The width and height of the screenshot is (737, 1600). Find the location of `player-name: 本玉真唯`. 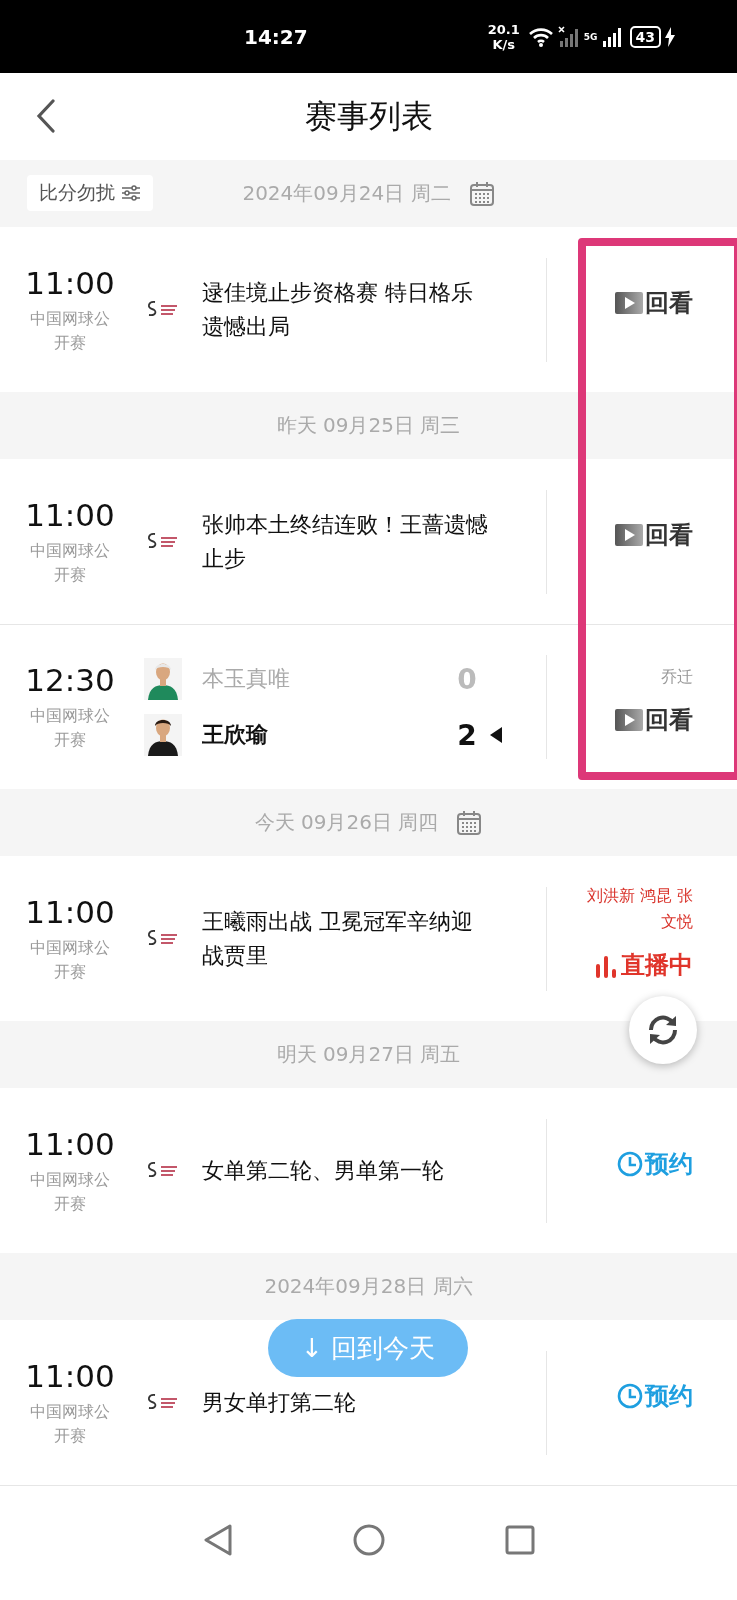

player-name: 本玉真唯 is located at coordinates (246, 679).